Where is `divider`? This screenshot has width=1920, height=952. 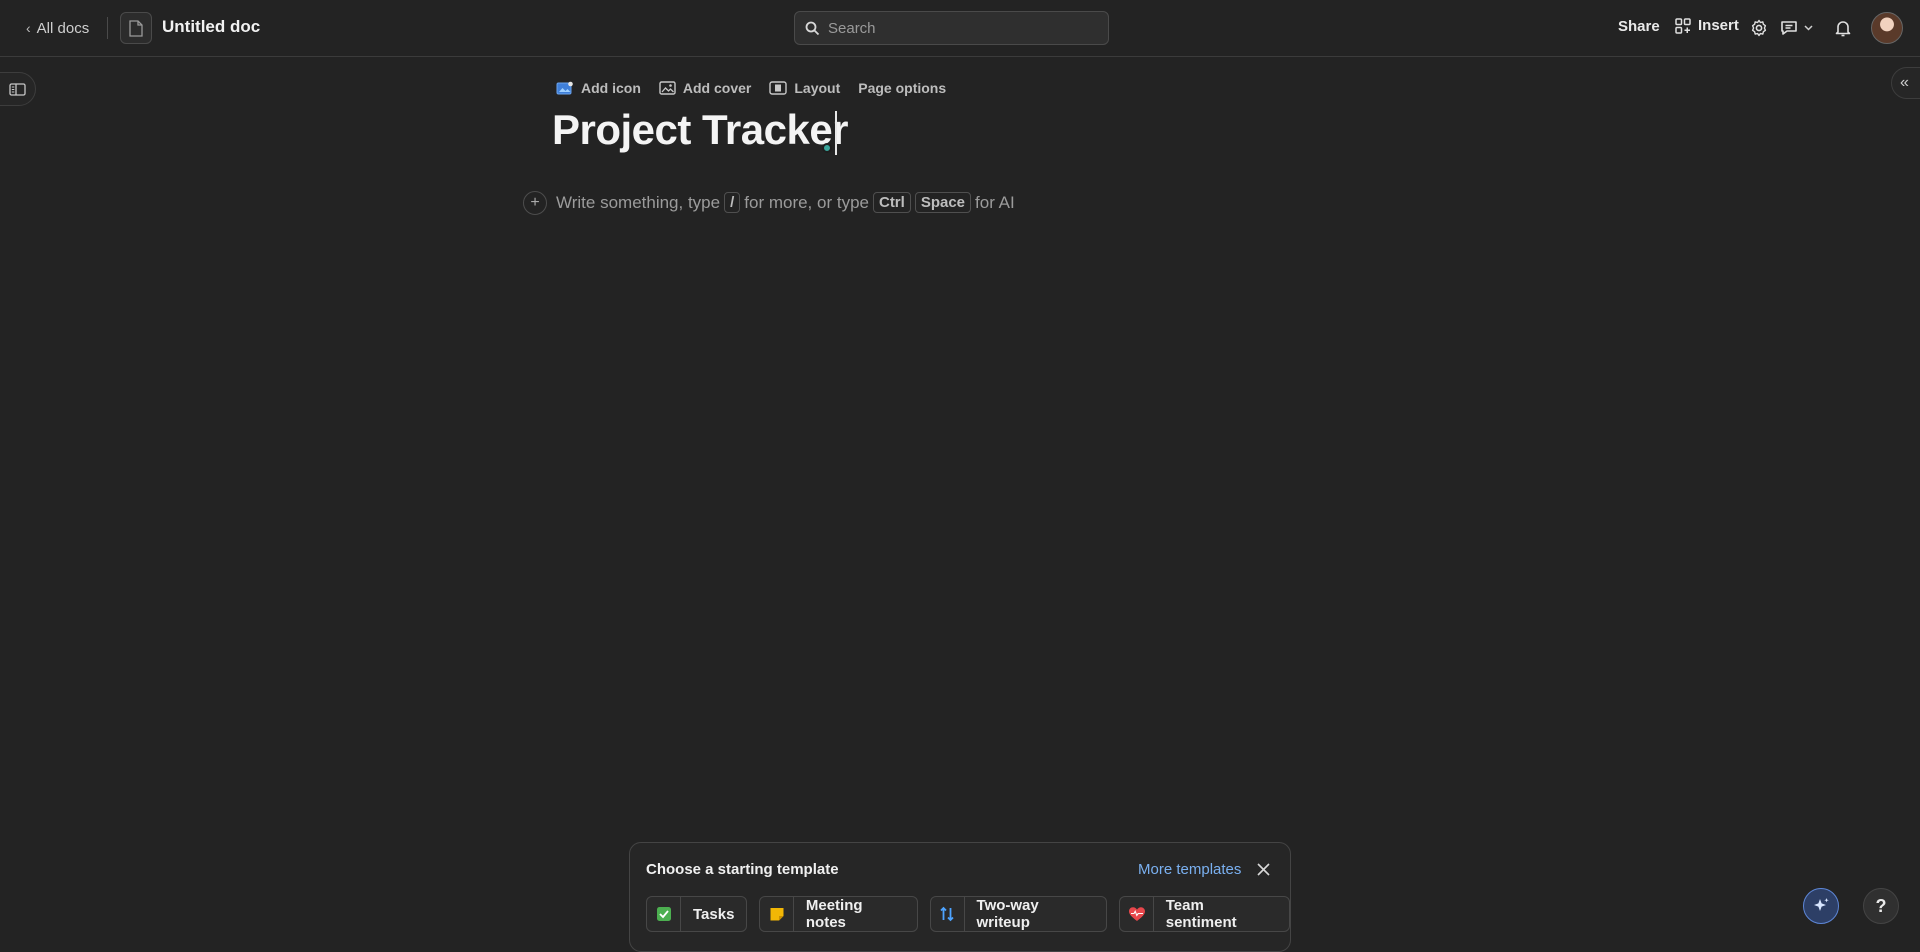
divider is located at coordinates (107, 28).